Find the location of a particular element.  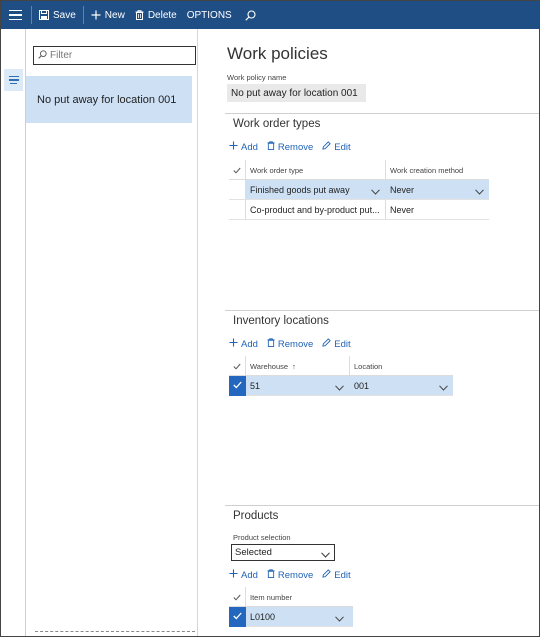

products-actions: Add Remove Edit is located at coordinates (290, 575).